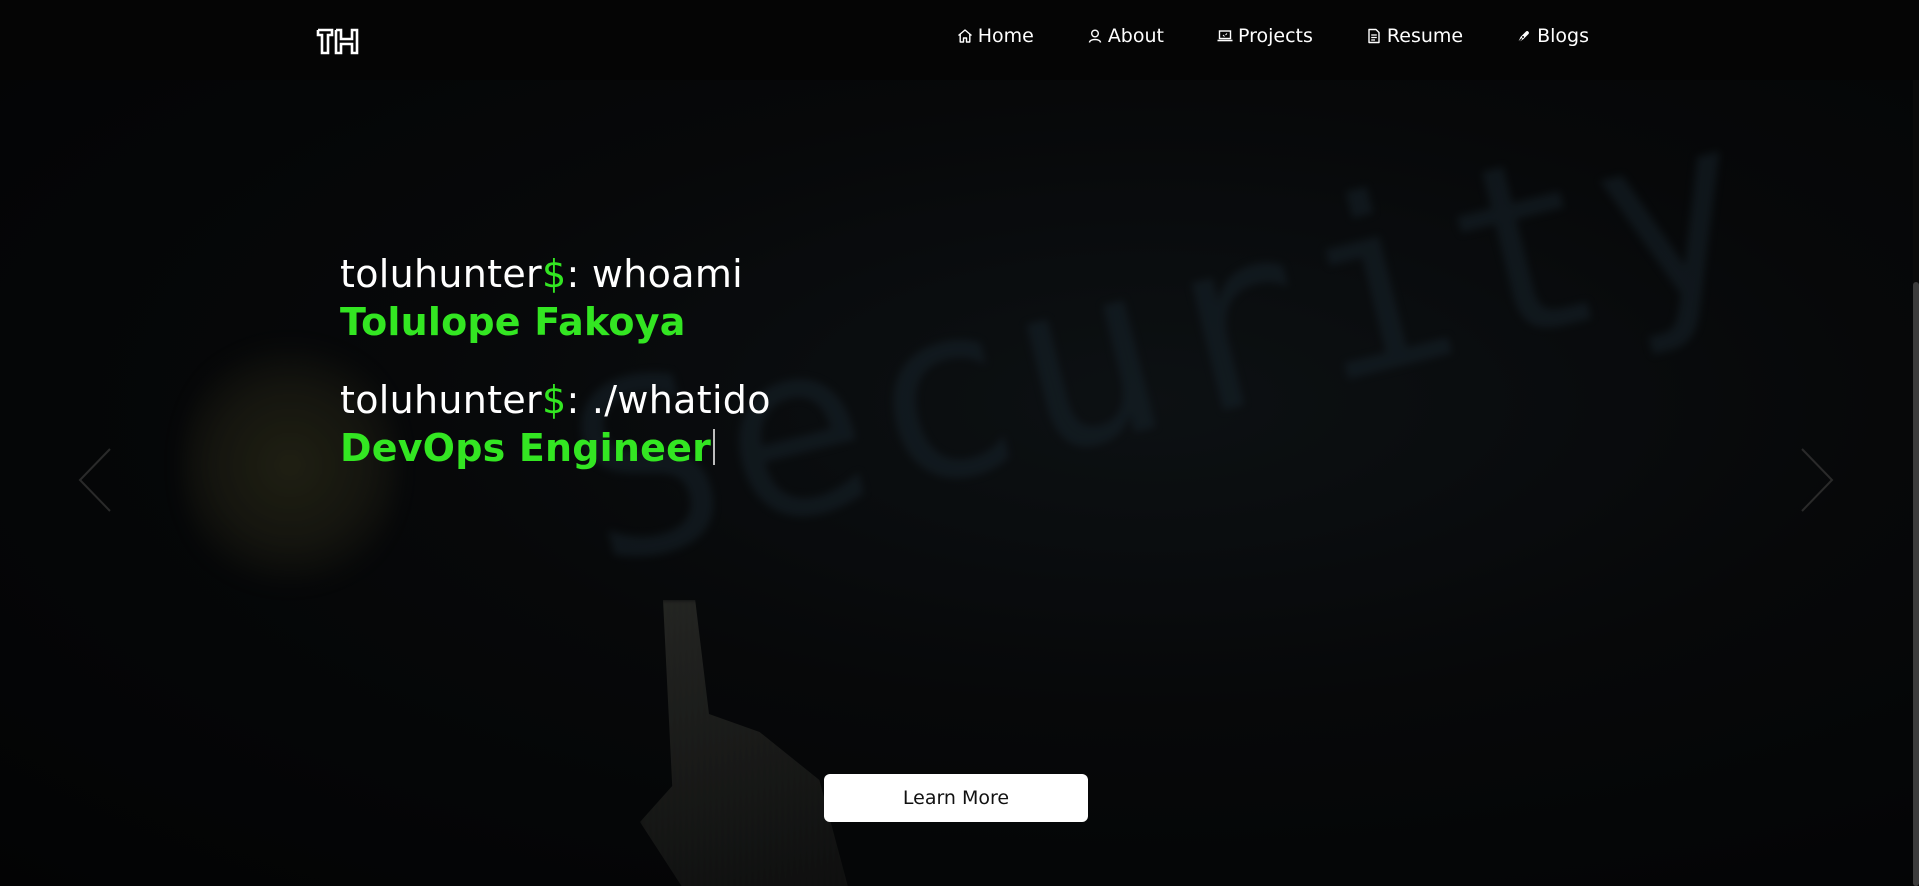 The image size is (1919, 886). I want to click on chevron-right-icon, so click(1817, 480).